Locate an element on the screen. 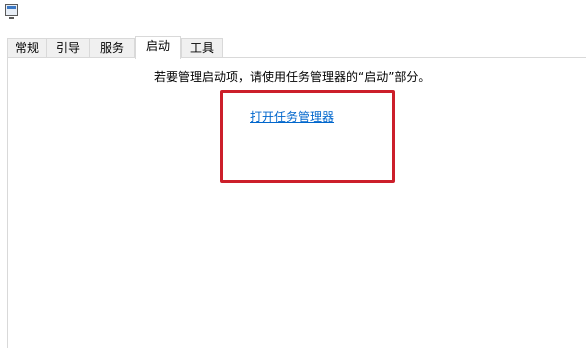 Image resolution: width=586 pixels, height=348 pixels. tab-general-label: 常规 is located at coordinates (26, 48).